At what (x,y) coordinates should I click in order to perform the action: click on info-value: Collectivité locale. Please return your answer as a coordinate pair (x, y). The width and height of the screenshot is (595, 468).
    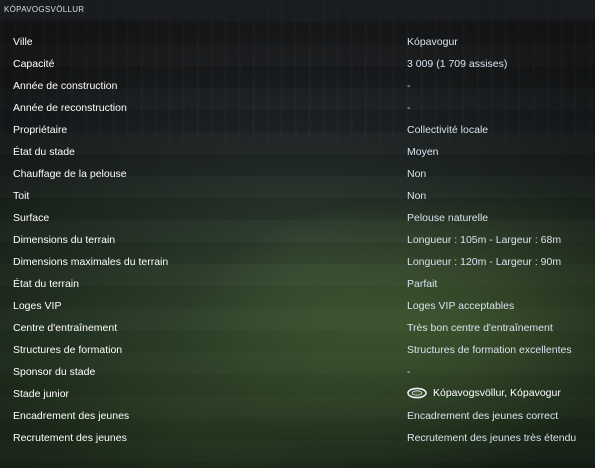
    Looking at the image, I should click on (448, 130).